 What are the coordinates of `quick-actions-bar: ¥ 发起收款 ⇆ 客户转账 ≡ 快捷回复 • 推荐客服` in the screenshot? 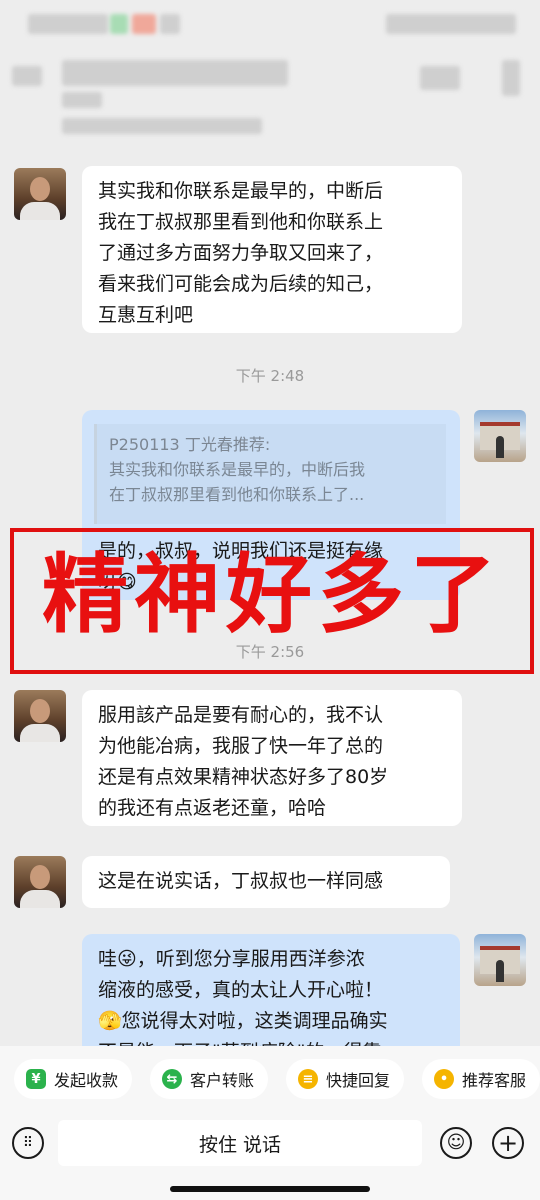 It's located at (270, 1079).